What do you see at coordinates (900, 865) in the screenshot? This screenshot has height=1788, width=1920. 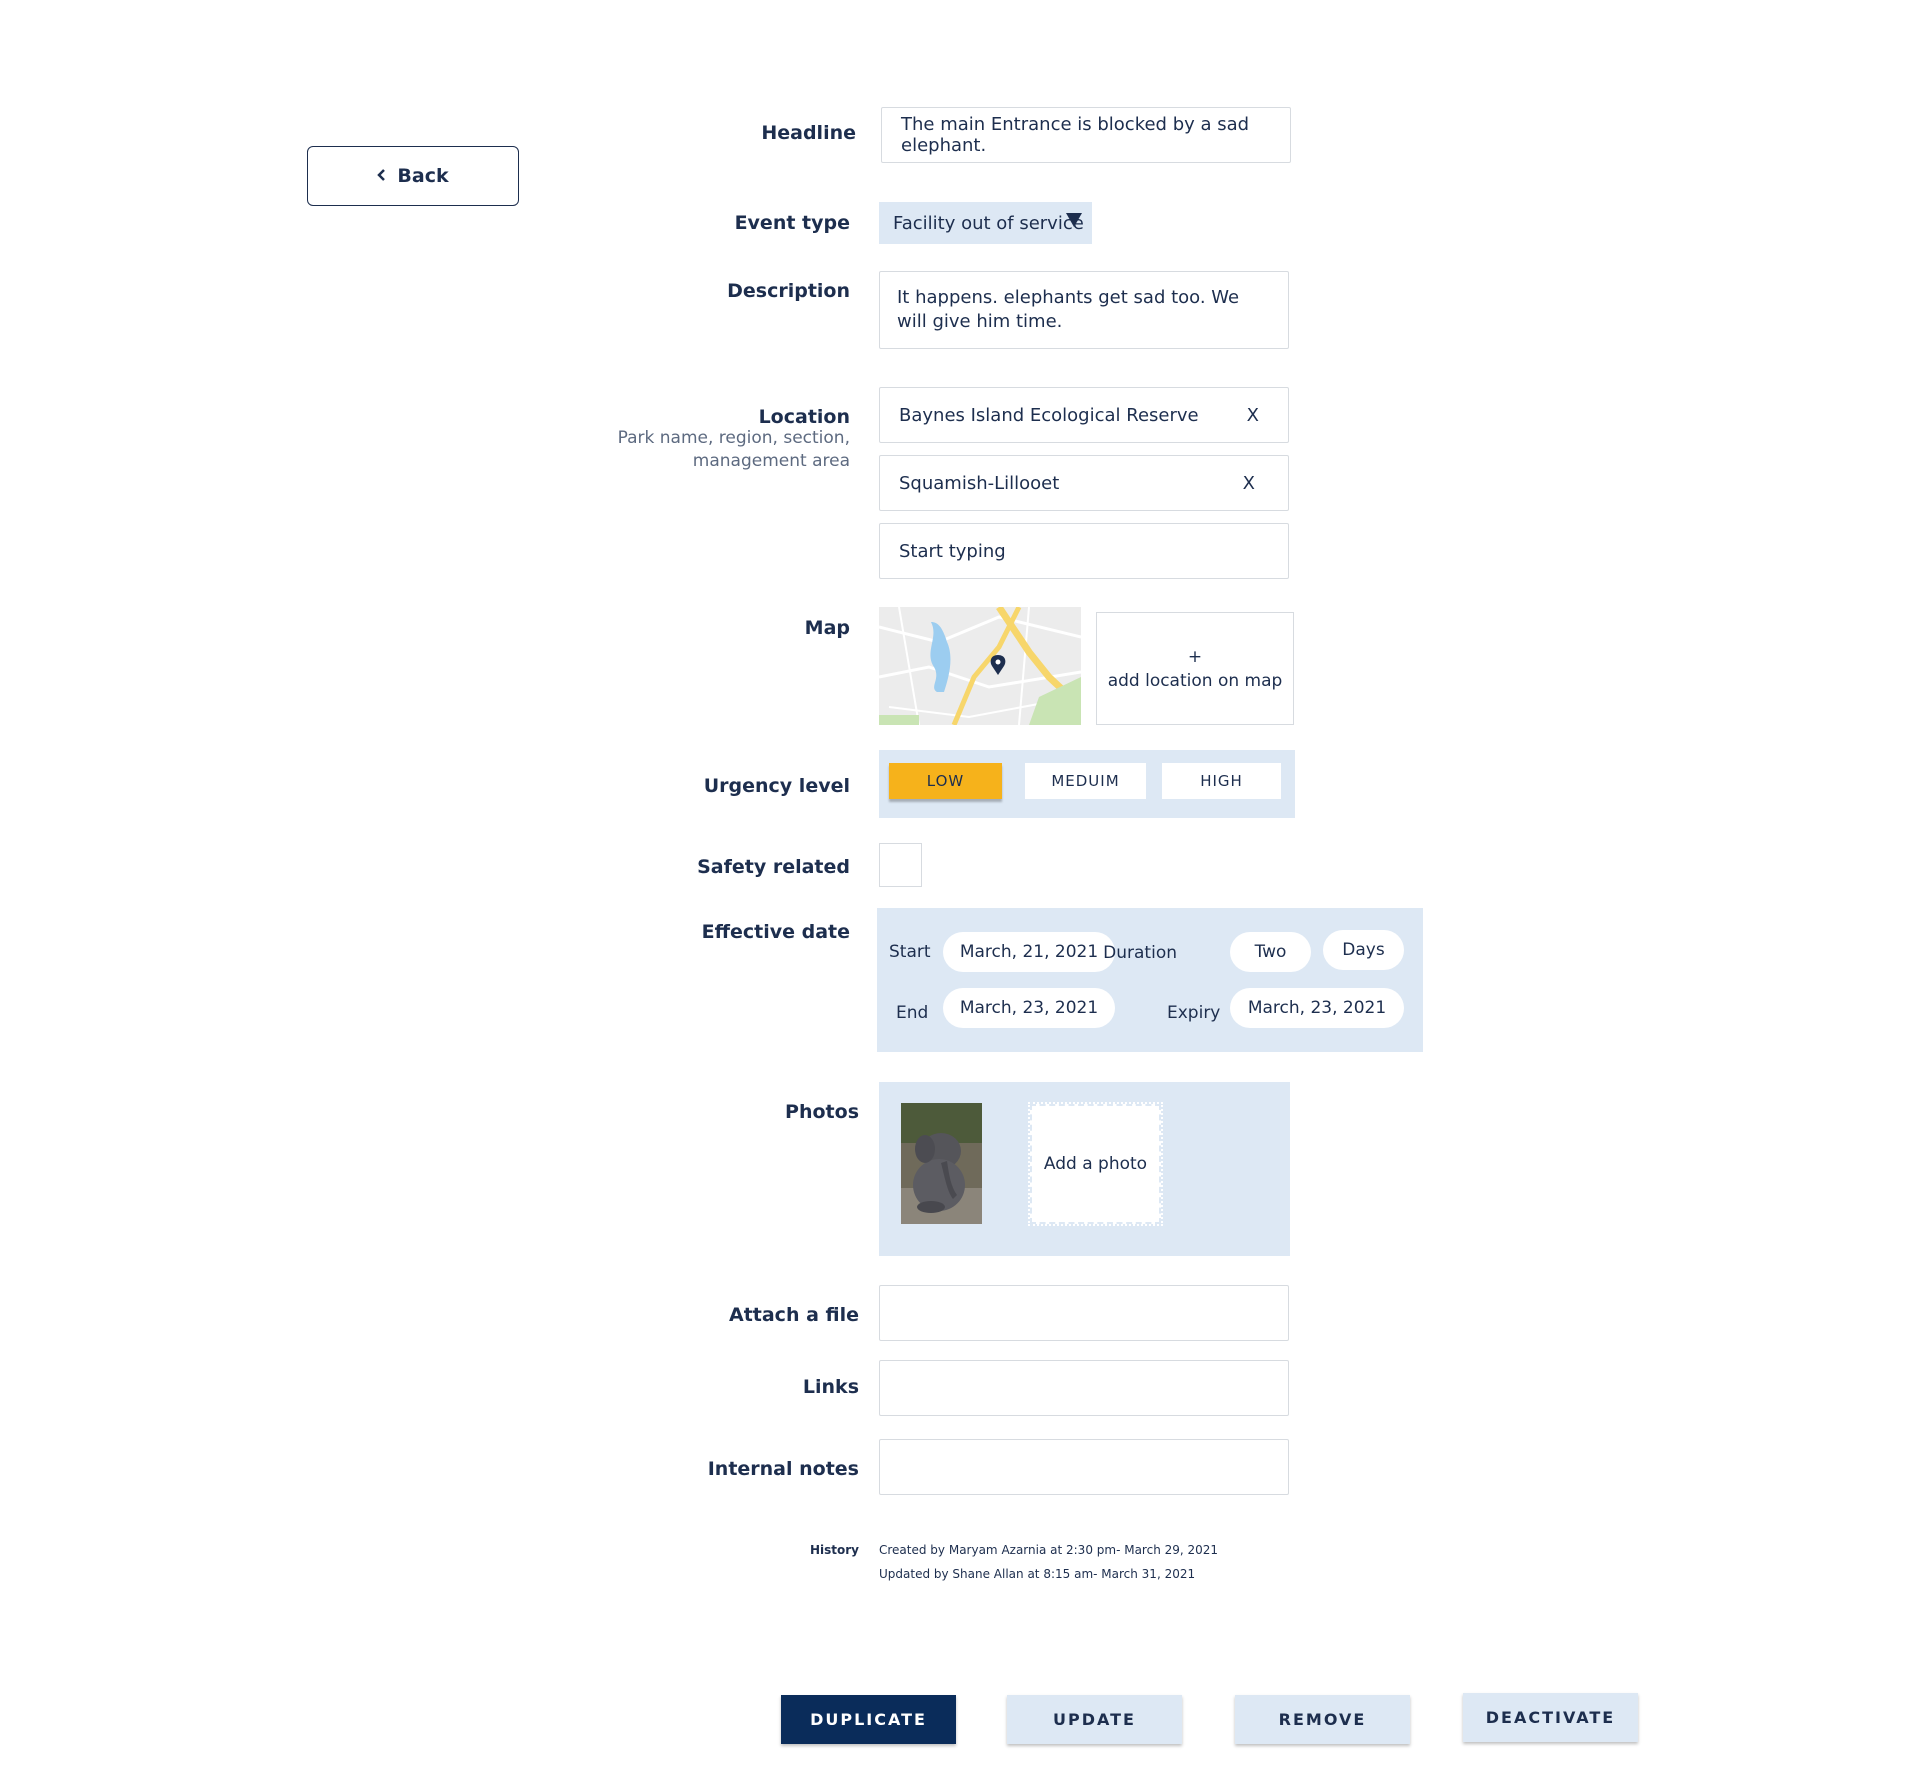 I see `safety-checkbox` at bounding box center [900, 865].